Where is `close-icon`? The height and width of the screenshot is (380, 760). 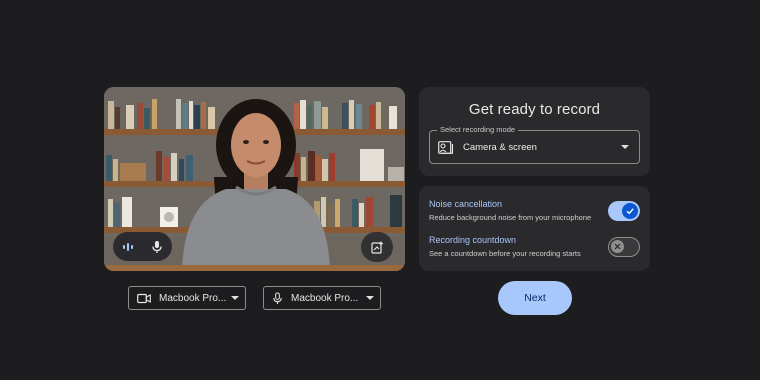 close-icon is located at coordinates (617, 246).